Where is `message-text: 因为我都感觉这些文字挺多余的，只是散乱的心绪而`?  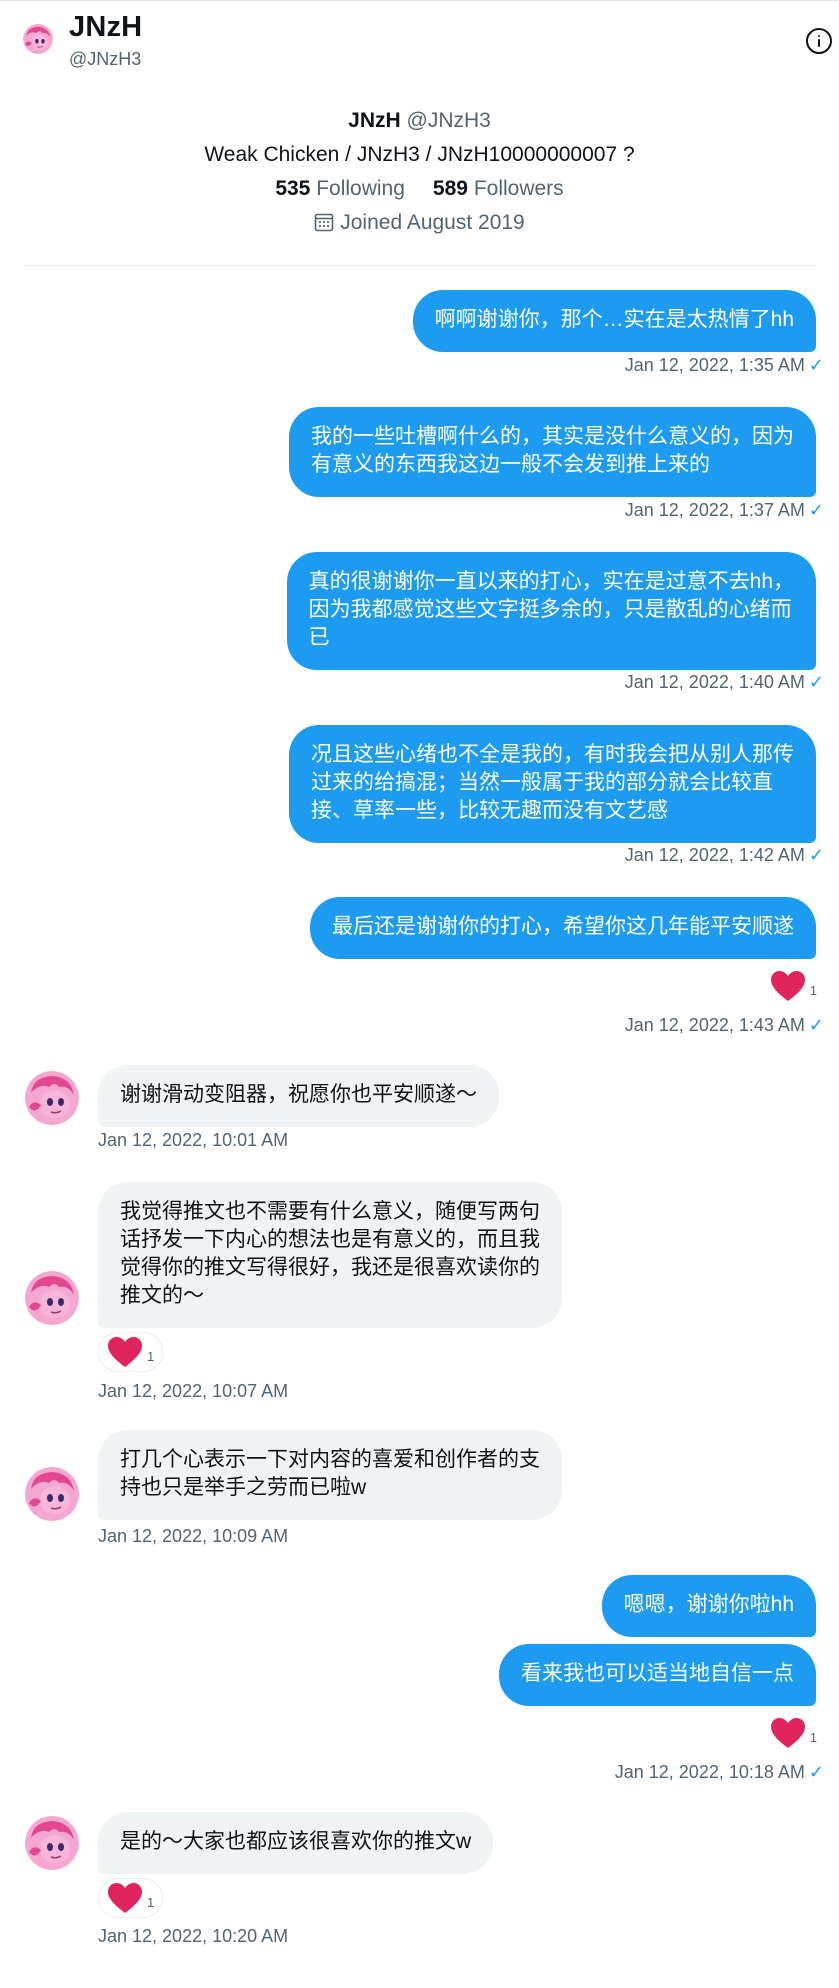
message-text: 因为我都感觉这些文字挺多余的，只是散乱的心绪而 is located at coordinates (550, 609).